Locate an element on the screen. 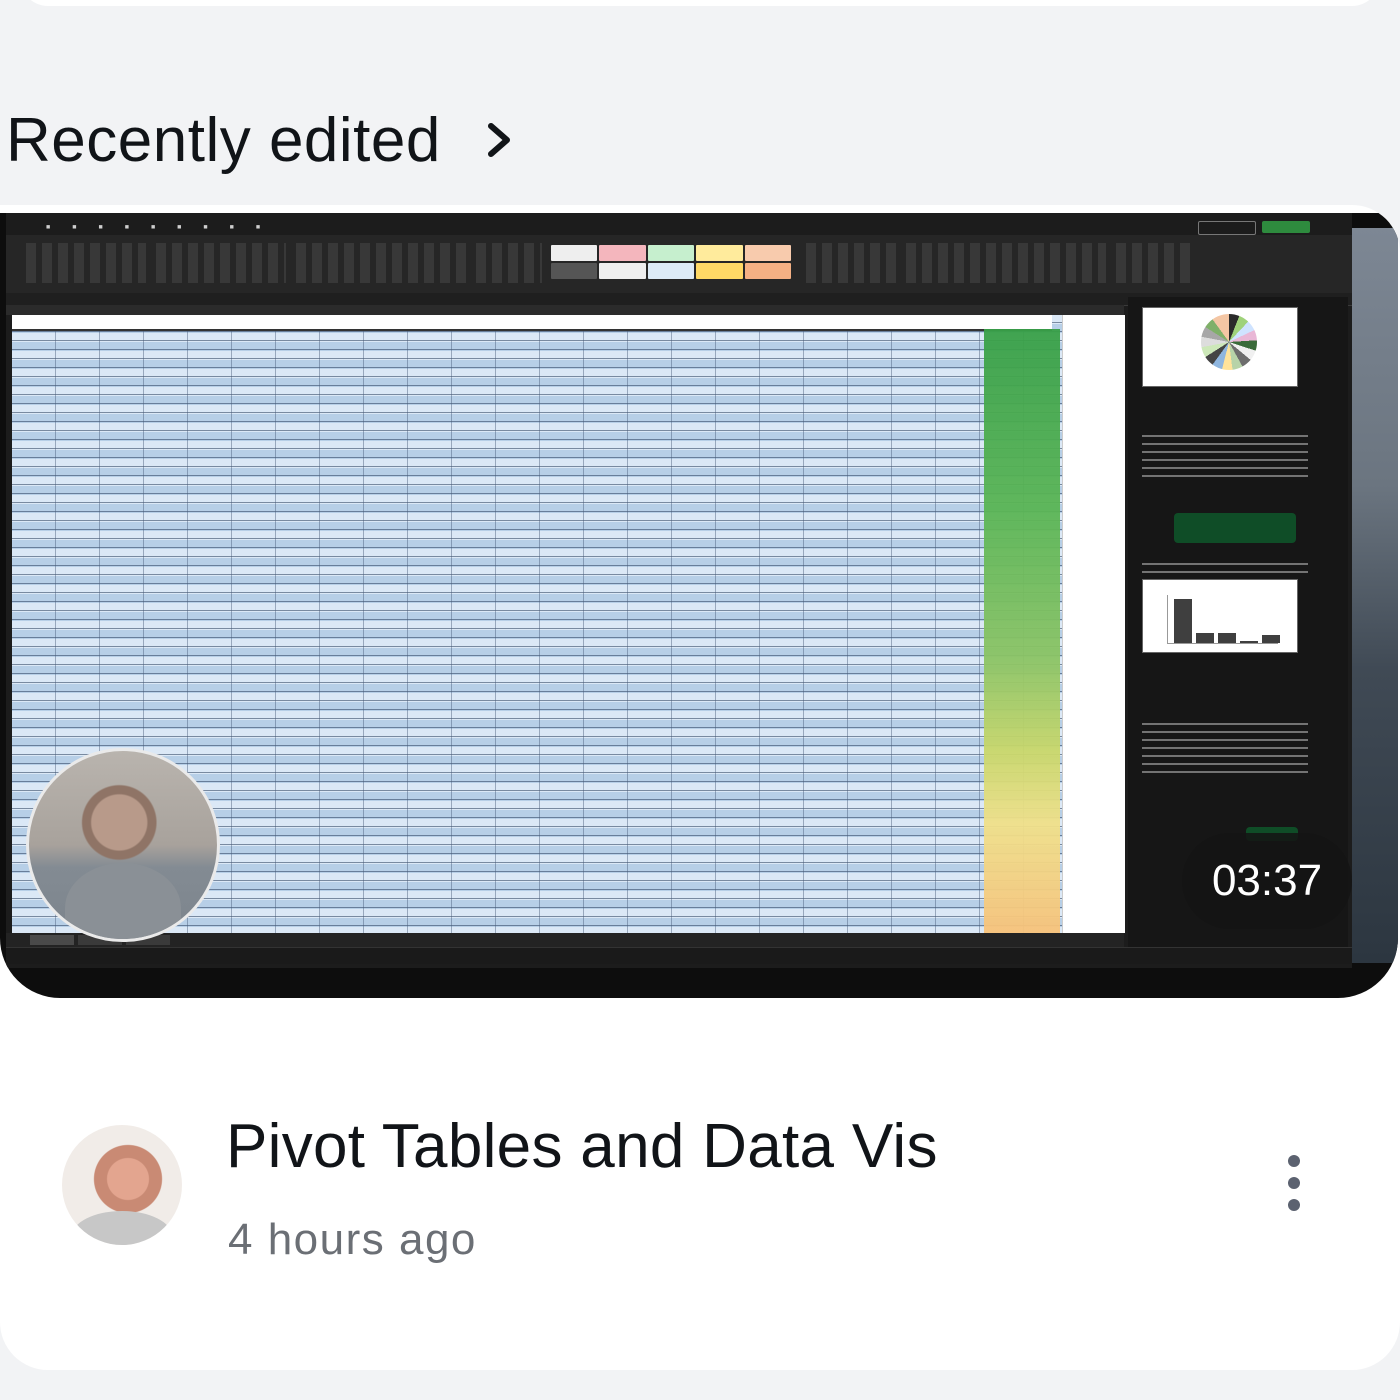 This screenshot has height=1400, width=1400. section-title: Recently edited is located at coordinates (223, 140).